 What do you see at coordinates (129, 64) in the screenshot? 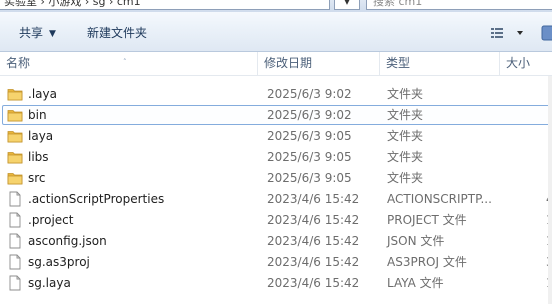
I see `column-header-name: 名称 ˄` at bounding box center [129, 64].